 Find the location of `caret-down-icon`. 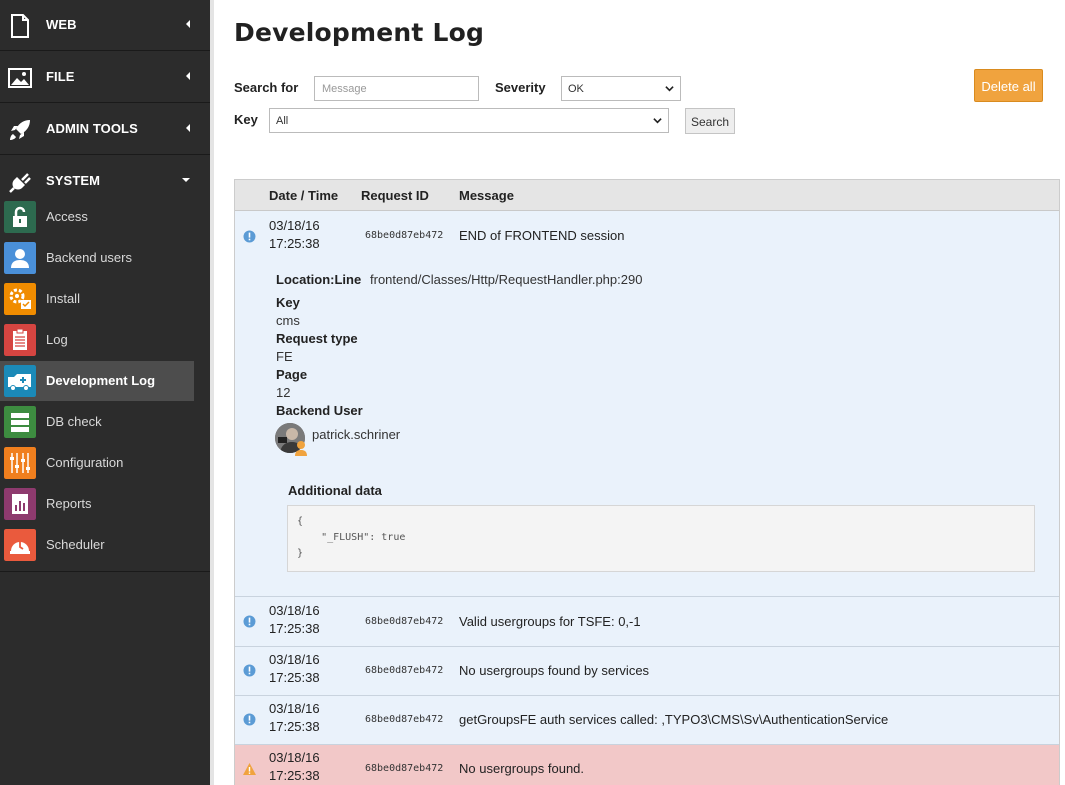

caret-down-icon is located at coordinates (186, 180).